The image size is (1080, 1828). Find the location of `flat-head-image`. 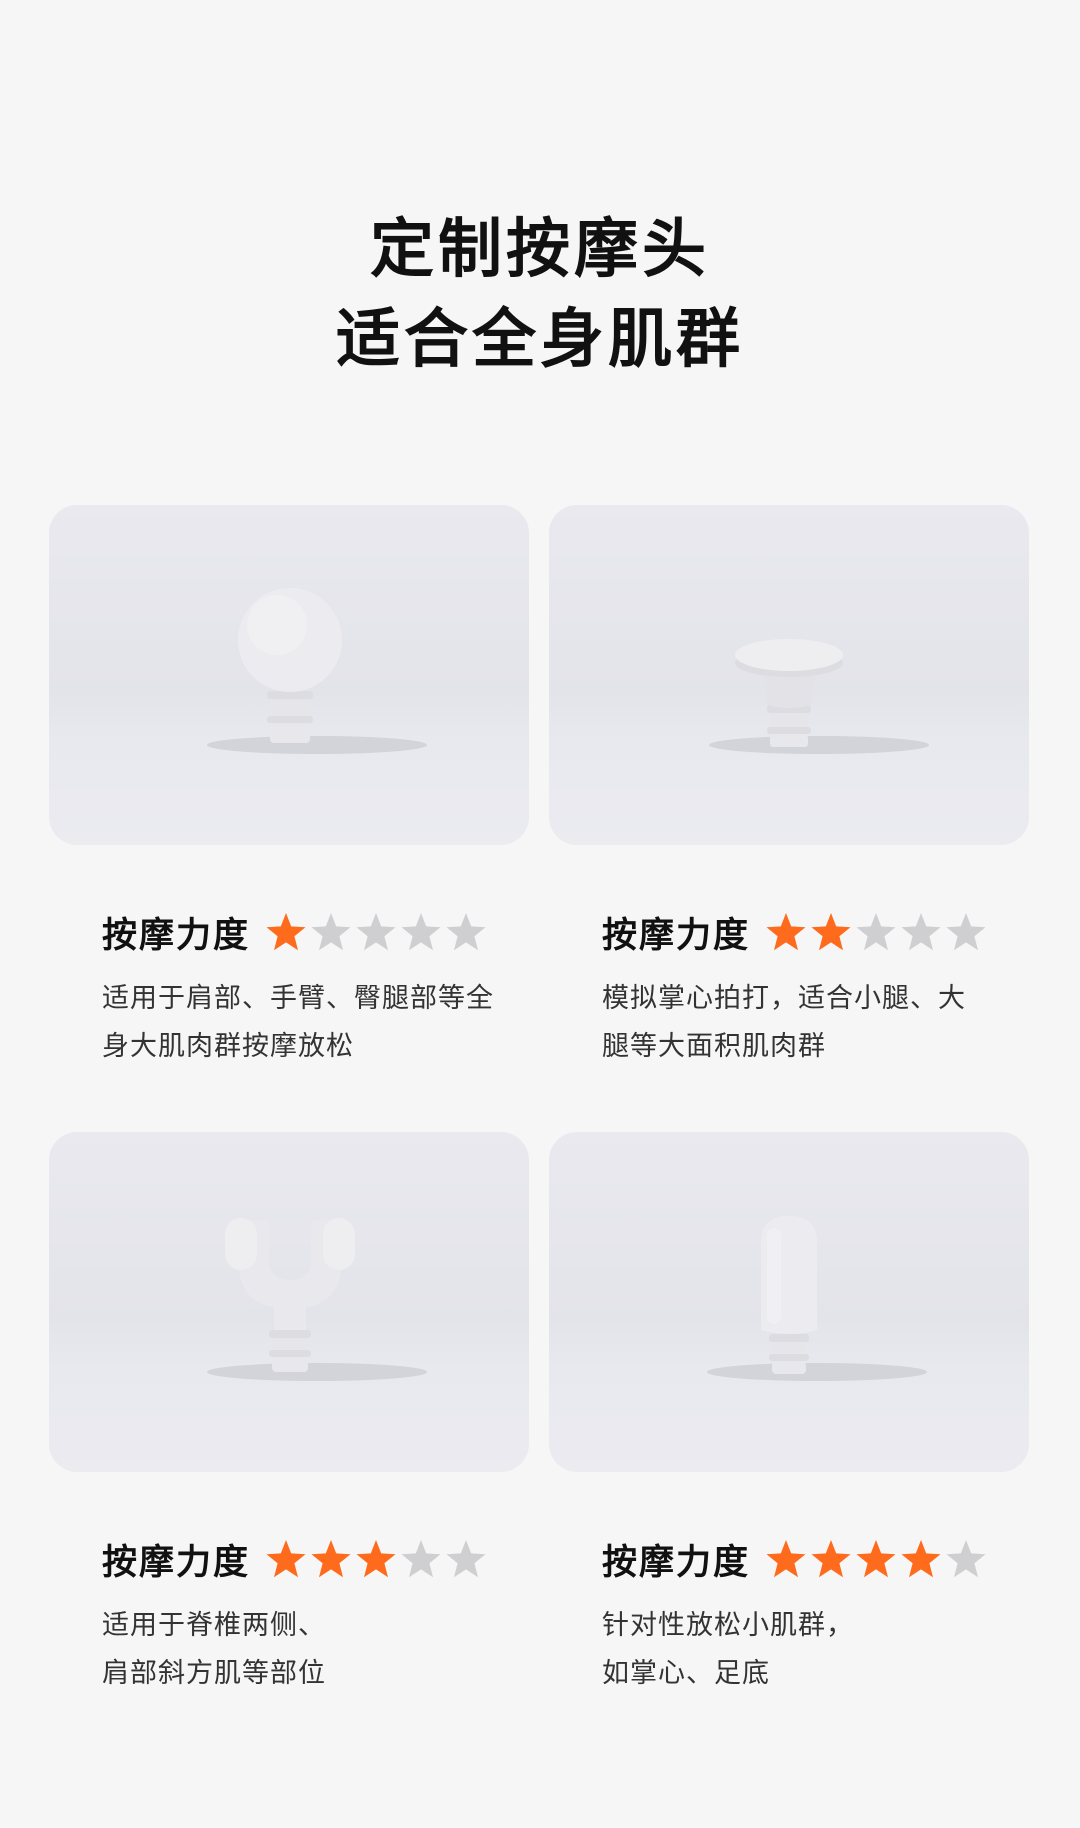

flat-head-image is located at coordinates (789, 675).